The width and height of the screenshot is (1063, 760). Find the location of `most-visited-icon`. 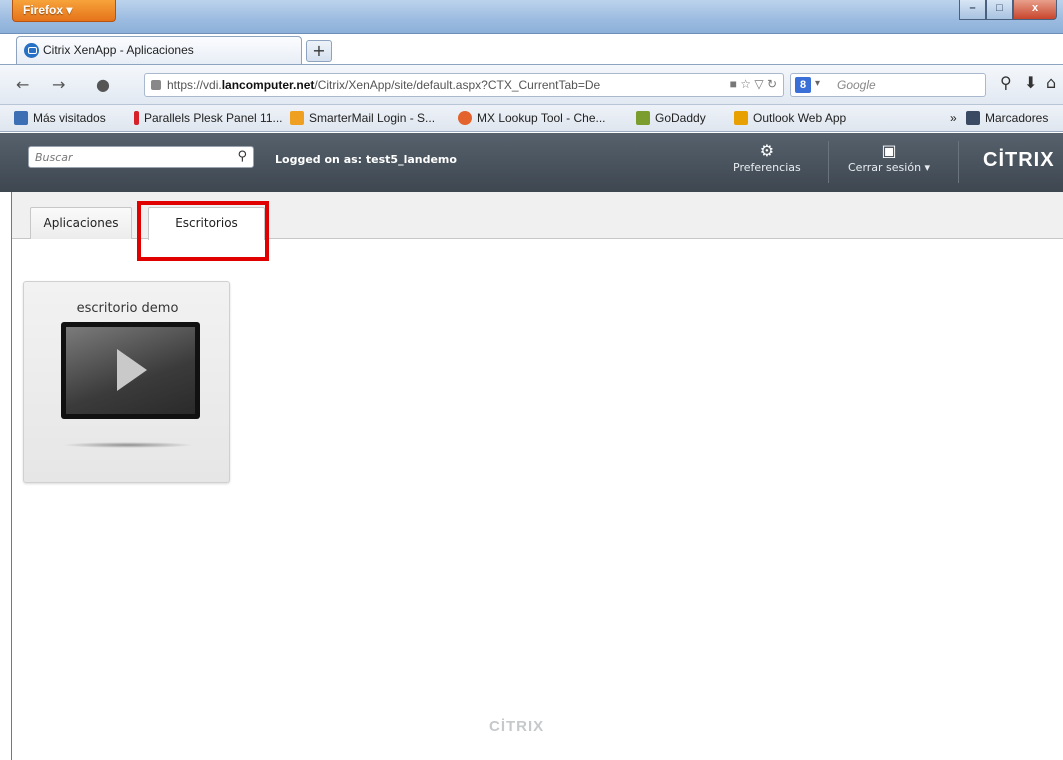

most-visited-icon is located at coordinates (21, 118).